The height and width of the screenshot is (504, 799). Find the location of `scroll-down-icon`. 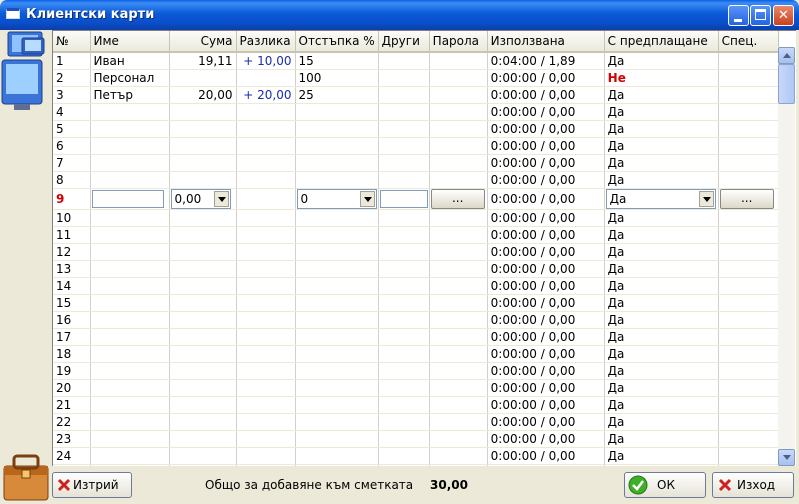

scroll-down-icon is located at coordinates (786, 457).